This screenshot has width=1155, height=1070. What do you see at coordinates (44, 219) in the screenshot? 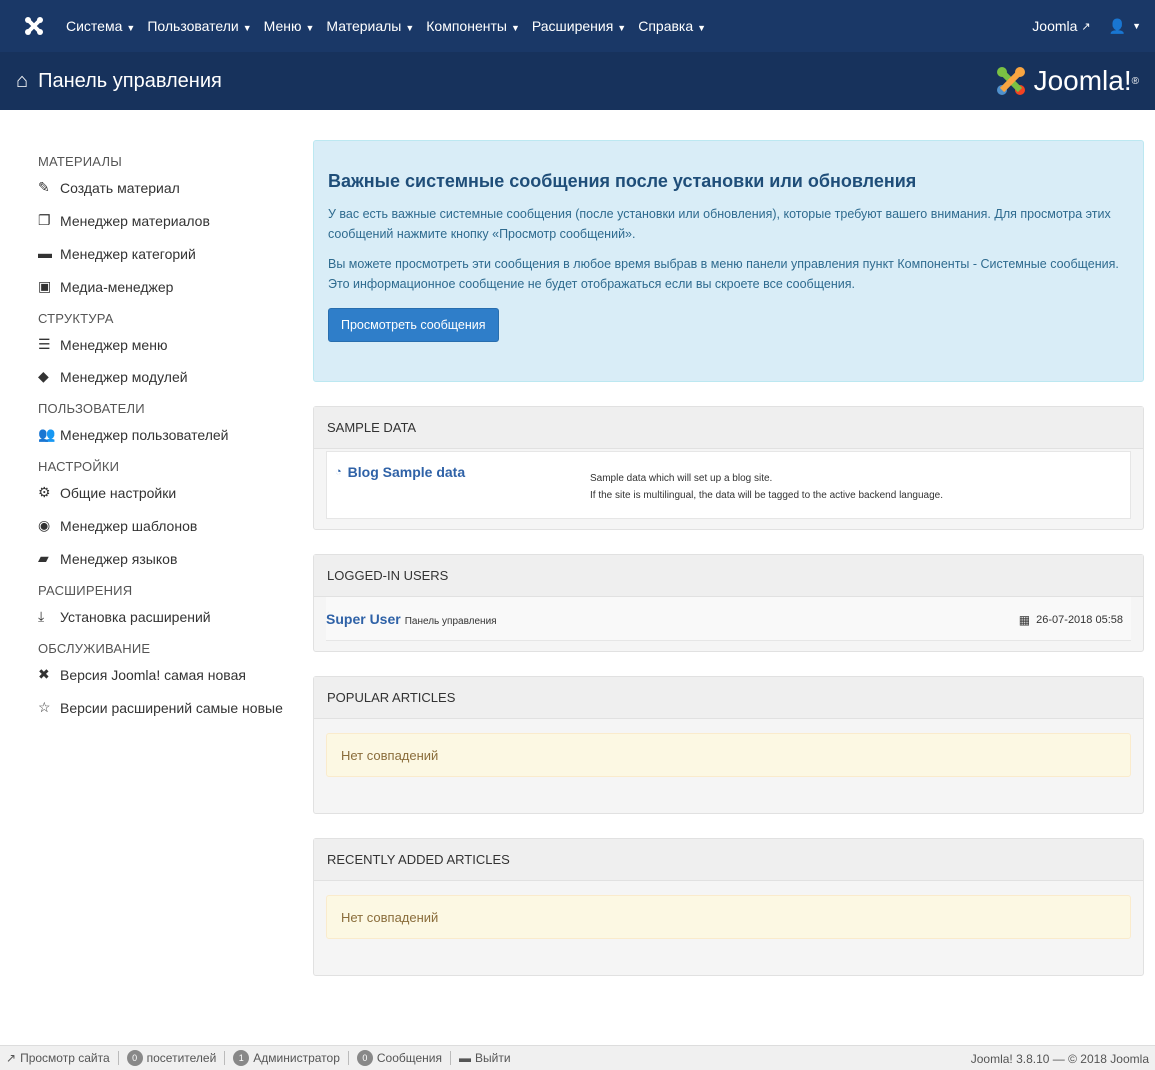
I see `copy-icon: ❐` at bounding box center [44, 219].